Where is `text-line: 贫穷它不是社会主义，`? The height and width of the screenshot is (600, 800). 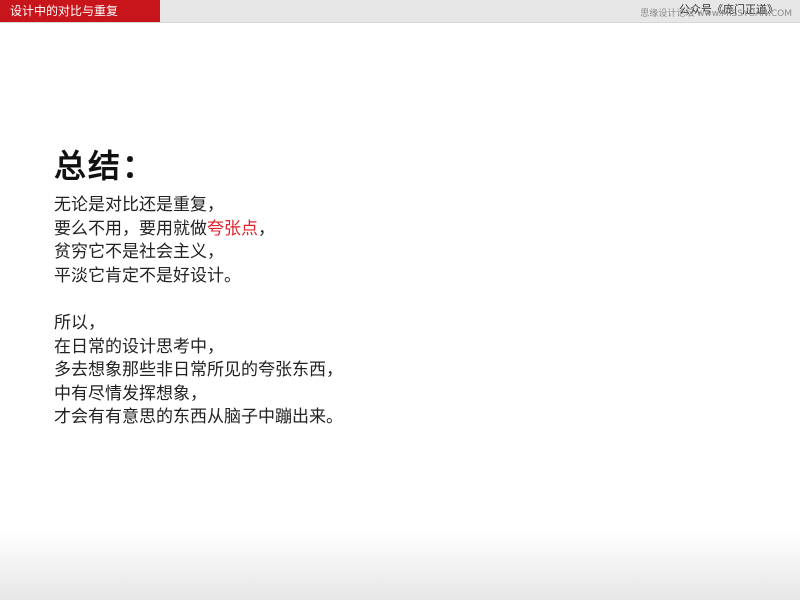
text-line: 贫穷它不是社会主义， is located at coordinates (139, 252).